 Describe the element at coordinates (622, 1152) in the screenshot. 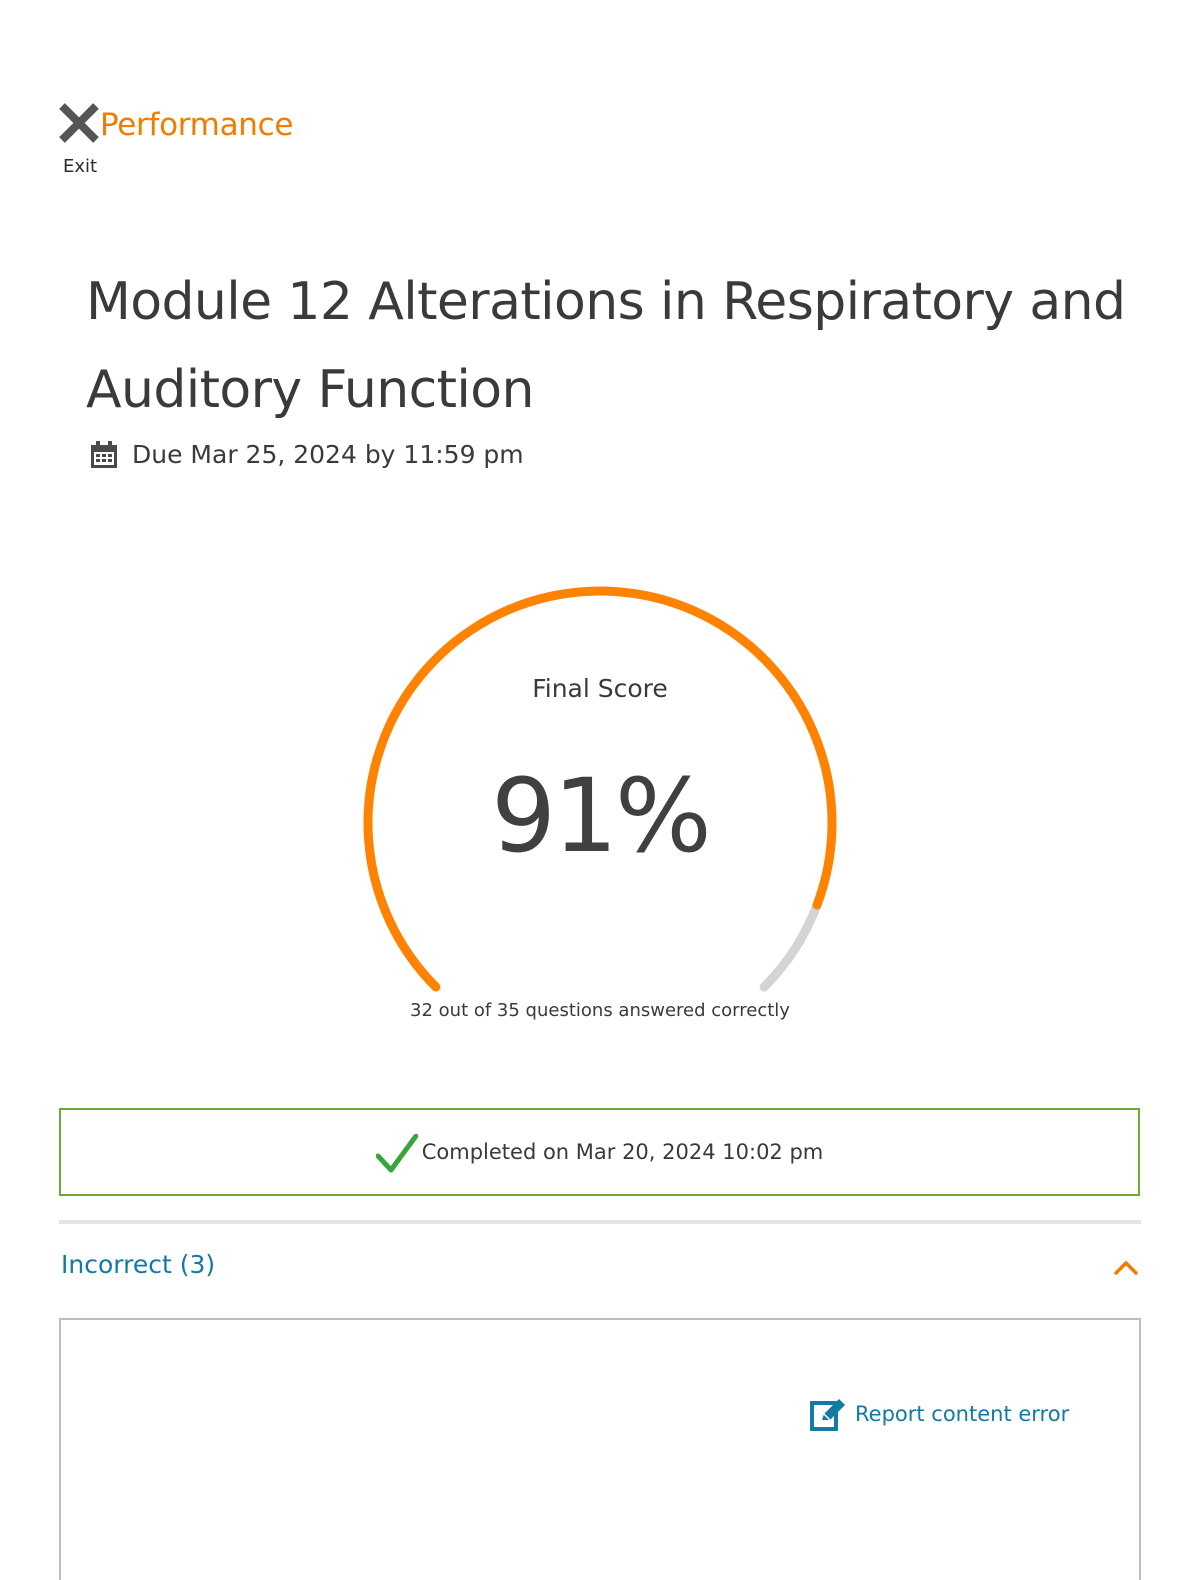

I see `completion-text: Completed on Mar 20, 2024 10:02 pm` at that location.